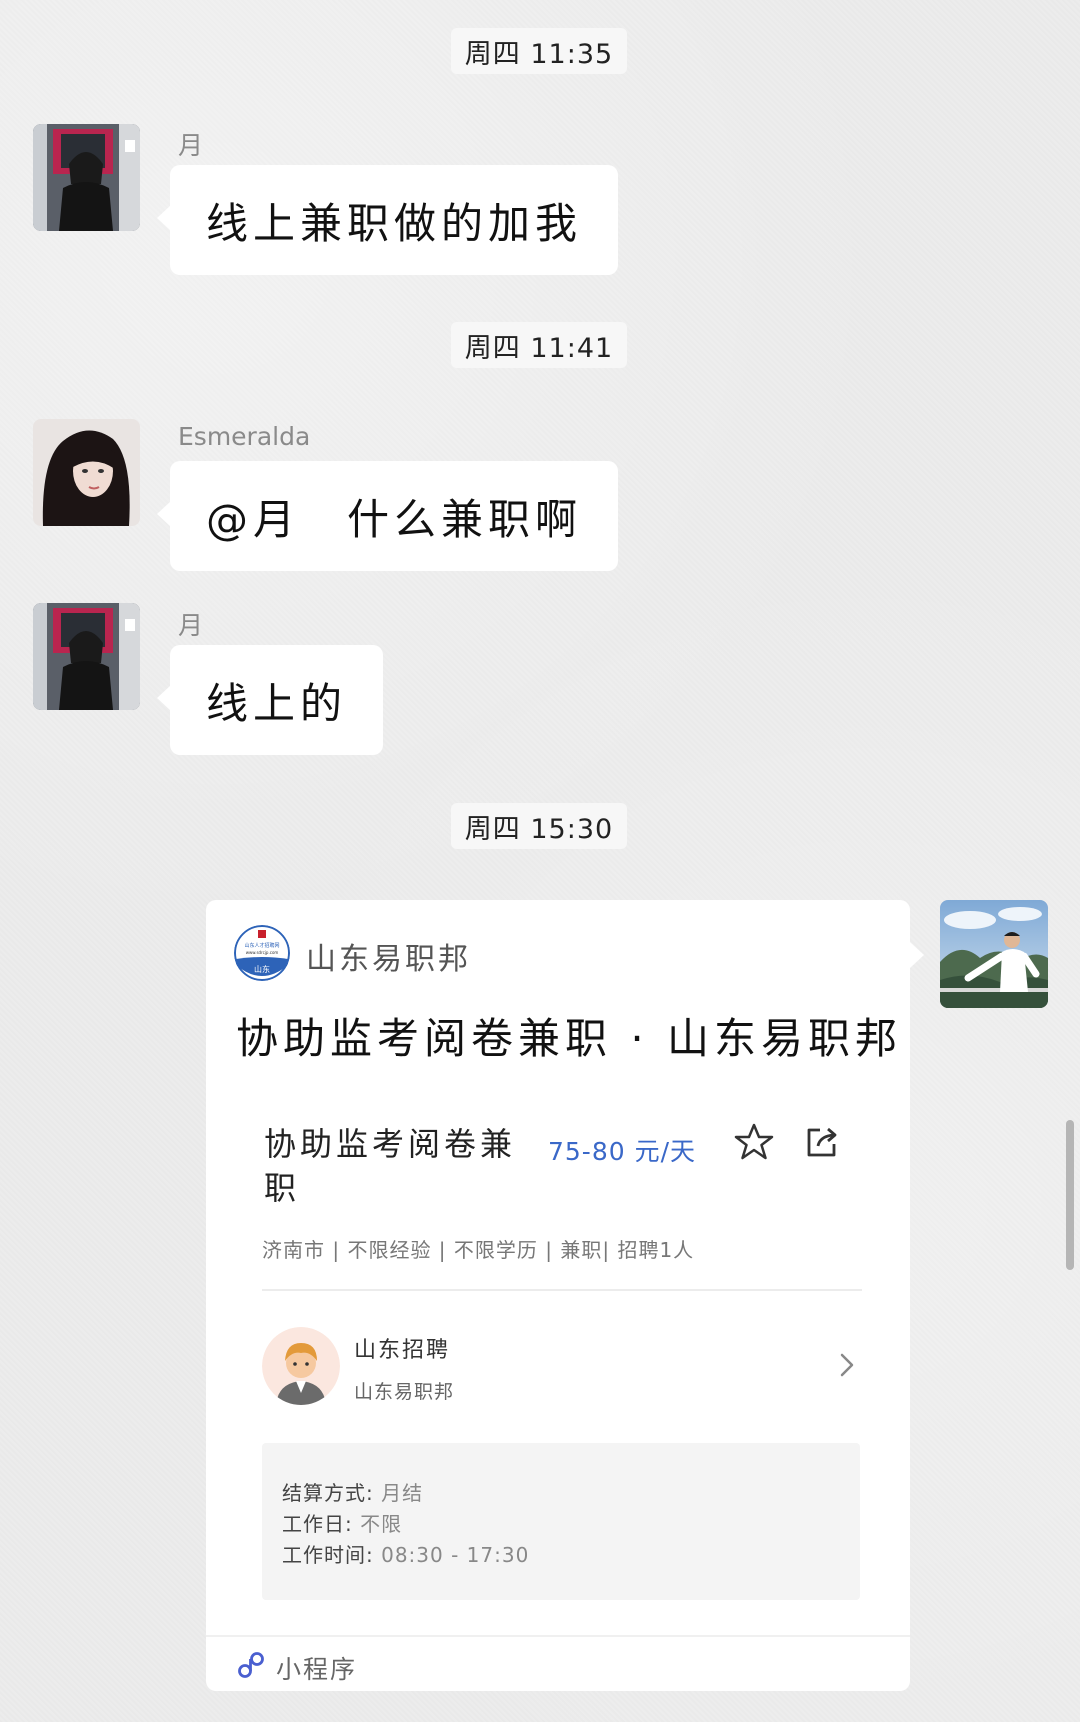 This screenshot has height=1722, width=1080. I want to click on workday-label: 工作日:, so click(321, 1524).